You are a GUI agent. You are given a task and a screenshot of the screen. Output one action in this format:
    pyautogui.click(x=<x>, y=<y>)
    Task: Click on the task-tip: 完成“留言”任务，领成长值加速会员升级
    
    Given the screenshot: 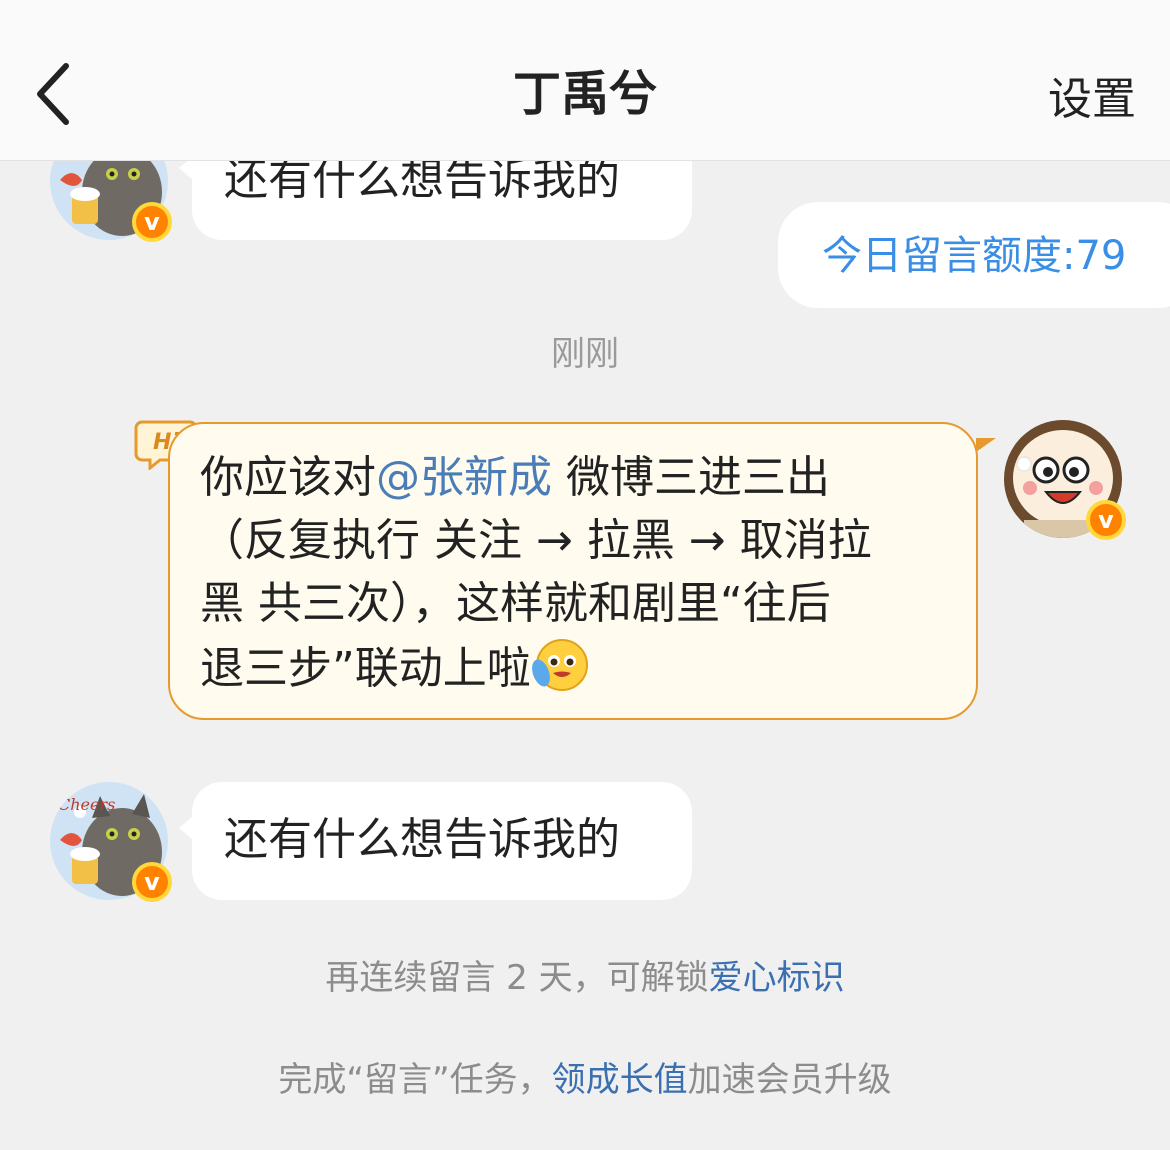 What is the action you would take?
    pyautogui.click(x=585, y=1080)
    